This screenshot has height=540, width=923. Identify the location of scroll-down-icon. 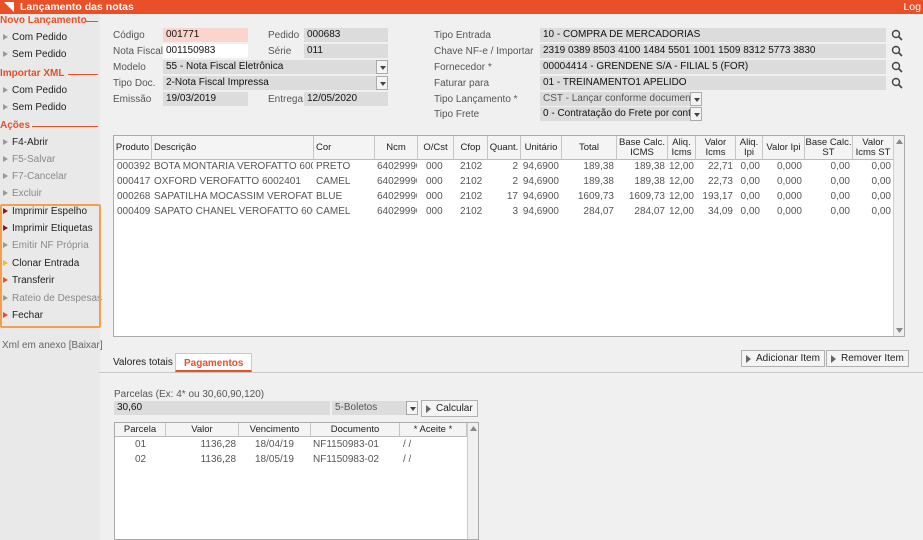
(899, 330).